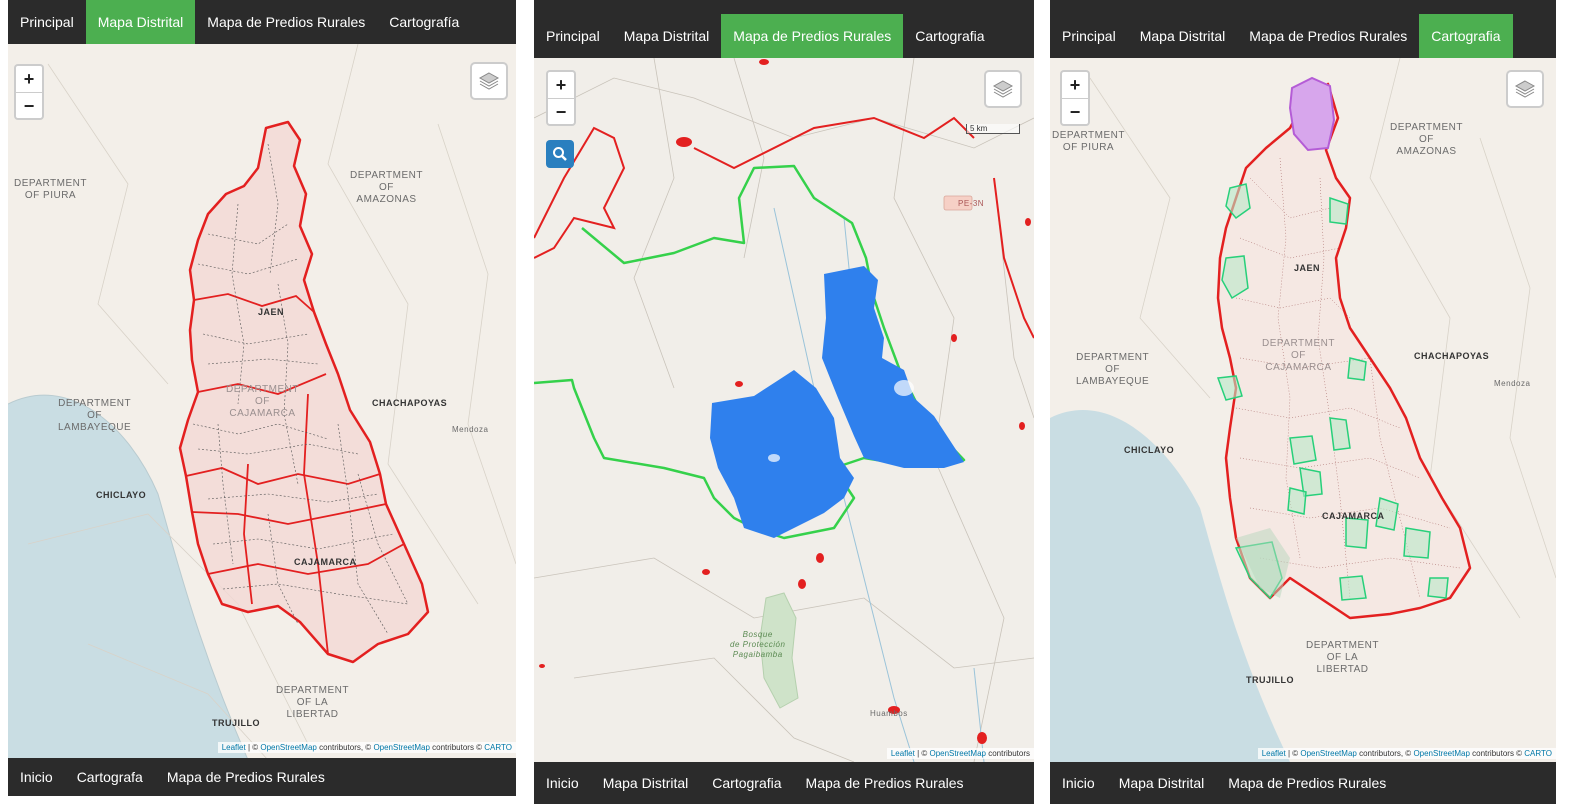 The height and width of the screenshot is (804, 1570). I want to click on footer-cartografia: Cartografia, so click(746, 783).